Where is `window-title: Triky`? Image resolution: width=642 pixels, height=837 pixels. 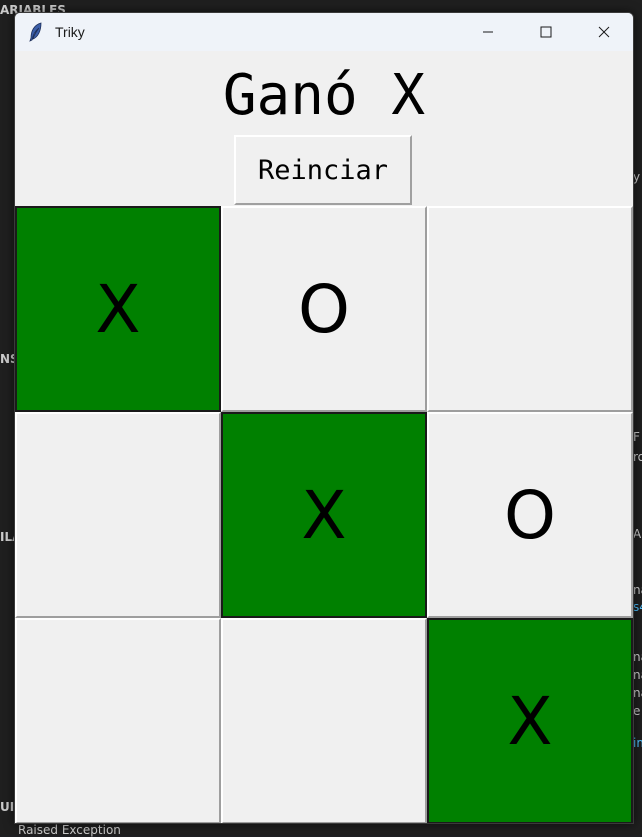
window-title: Triky is located at coordinates (70, 32).